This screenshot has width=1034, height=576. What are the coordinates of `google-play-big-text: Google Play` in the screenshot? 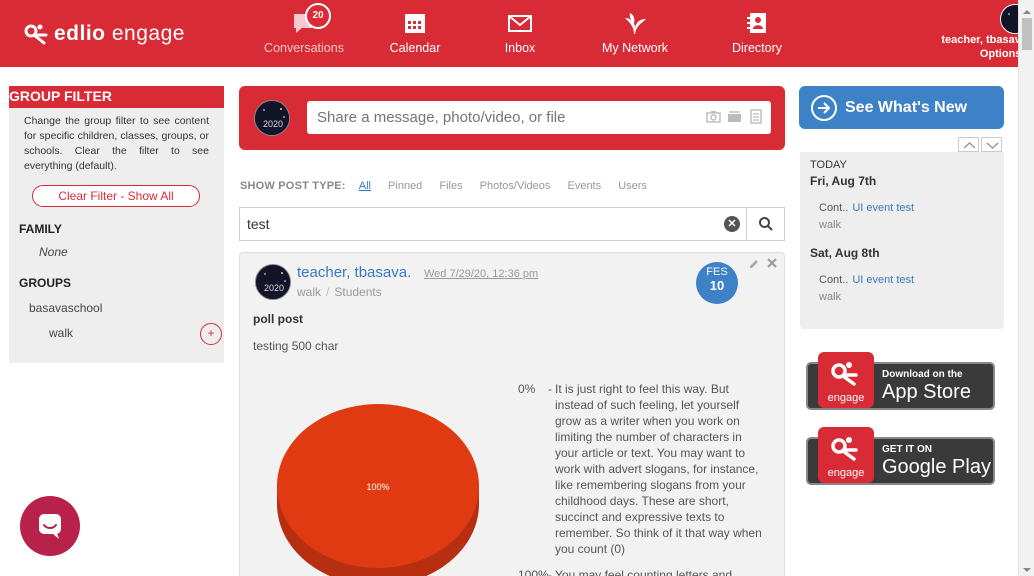 It's located at (936, 467).